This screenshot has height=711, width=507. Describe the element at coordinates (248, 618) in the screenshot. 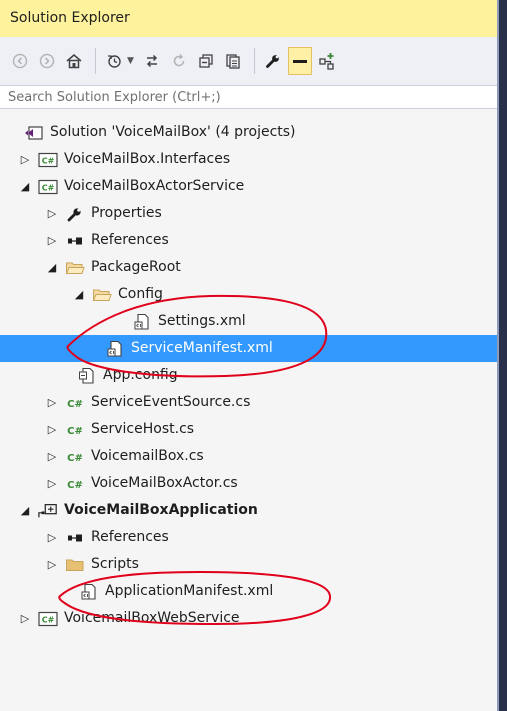

I see `tree-item-project: ▷ C# VoicemailBoxWebService` at that location.